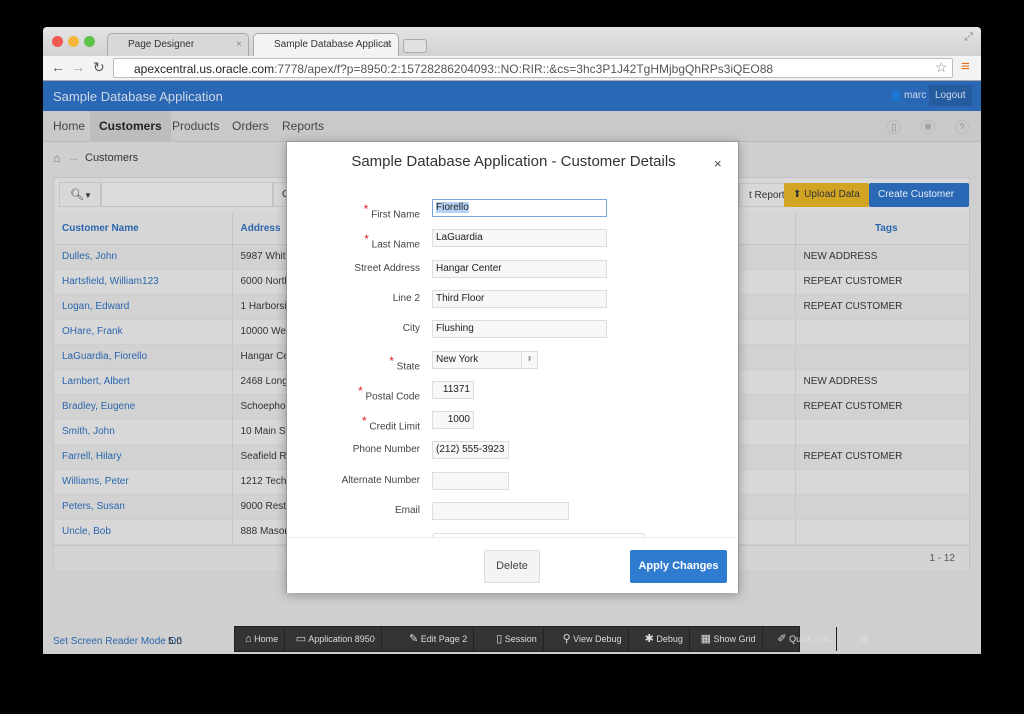 Image resolution: width=1024 pixels, height=714 pixels. Describe the element at coordinates (408, 366) in the screenshot. I see `label-text: State` at that location.